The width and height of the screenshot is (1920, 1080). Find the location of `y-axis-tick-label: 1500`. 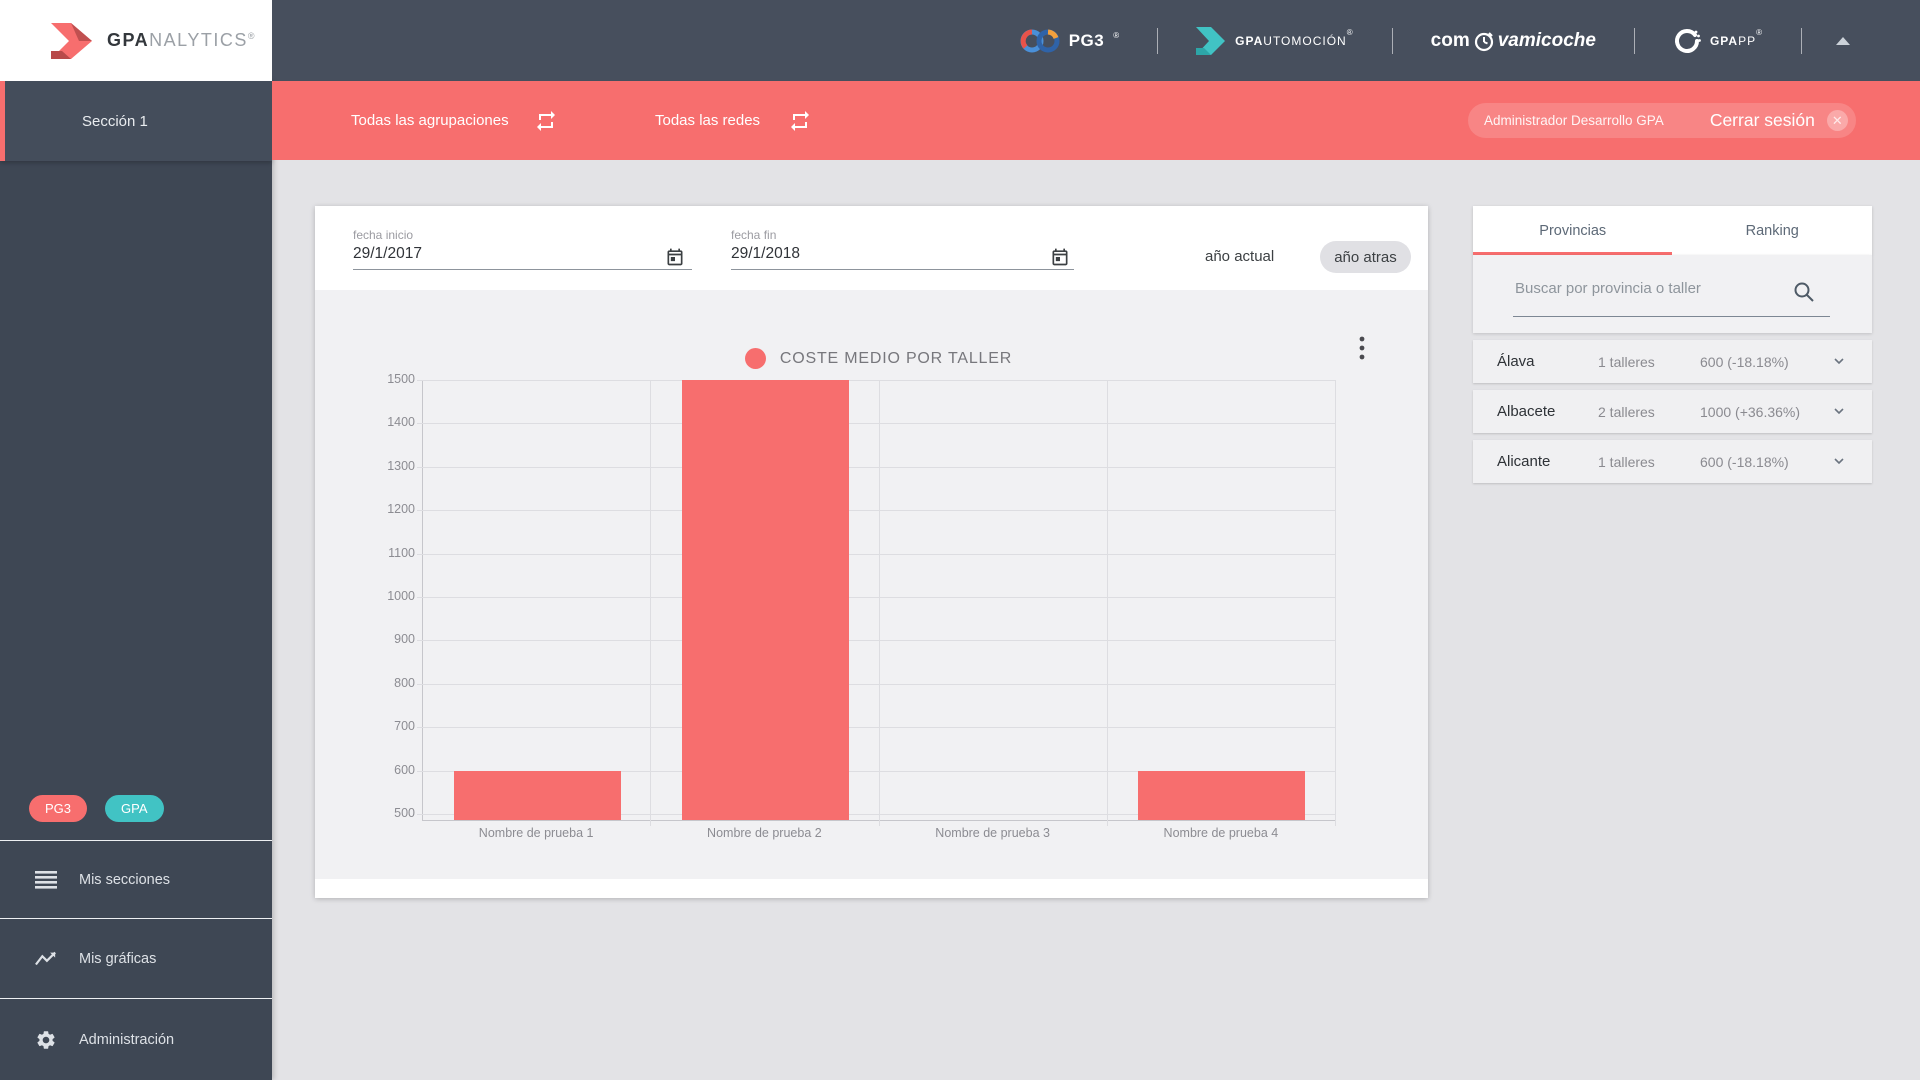

y-axis-tick-label: 1500 is located at coordinates (401, 379).